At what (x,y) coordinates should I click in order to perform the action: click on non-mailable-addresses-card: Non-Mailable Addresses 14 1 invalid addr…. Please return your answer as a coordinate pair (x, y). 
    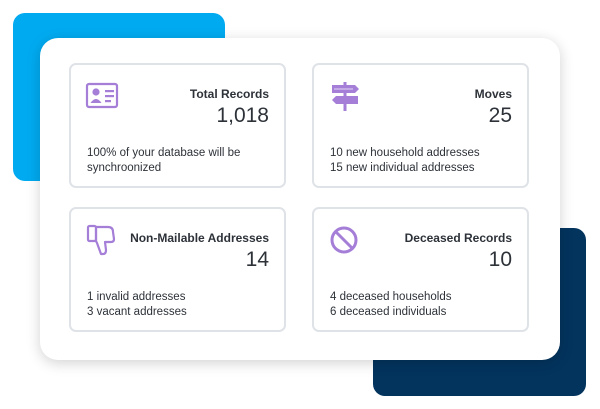
    Looking at the image, I should click on (177, 269).